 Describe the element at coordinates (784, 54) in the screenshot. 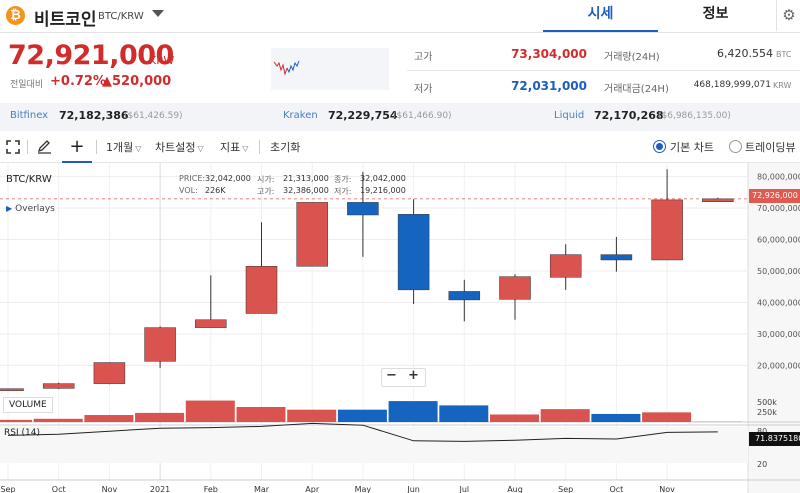

I see `volume-unit: BTC` at that location.